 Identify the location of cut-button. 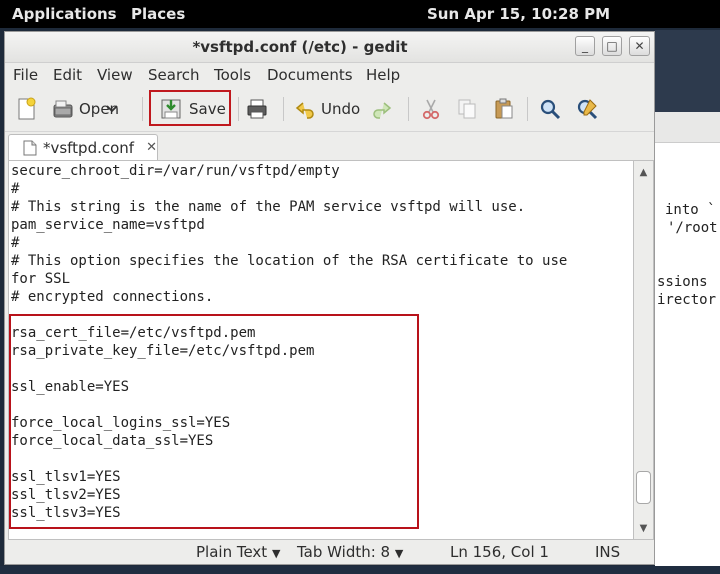
(431, 109).